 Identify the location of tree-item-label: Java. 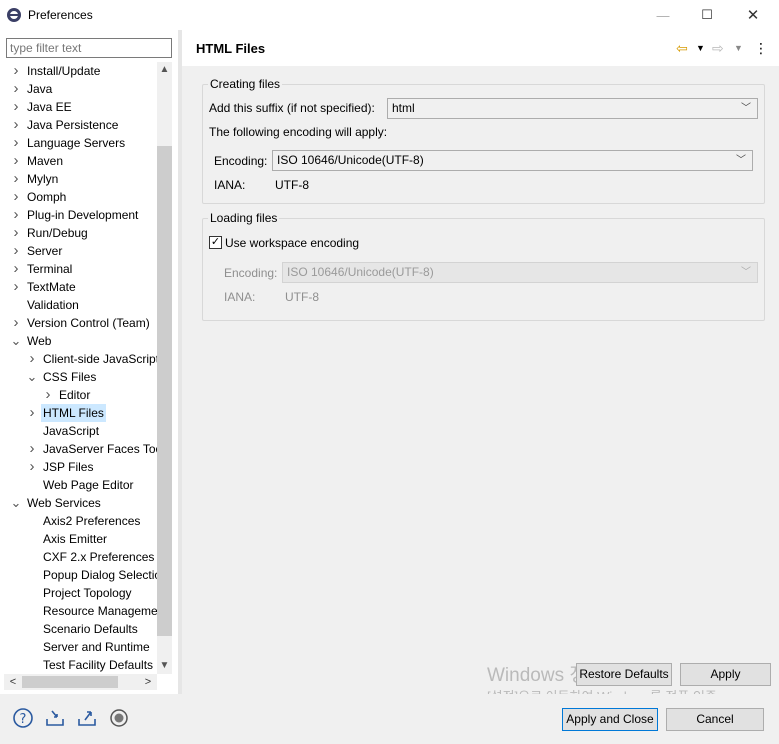
(40, 89).